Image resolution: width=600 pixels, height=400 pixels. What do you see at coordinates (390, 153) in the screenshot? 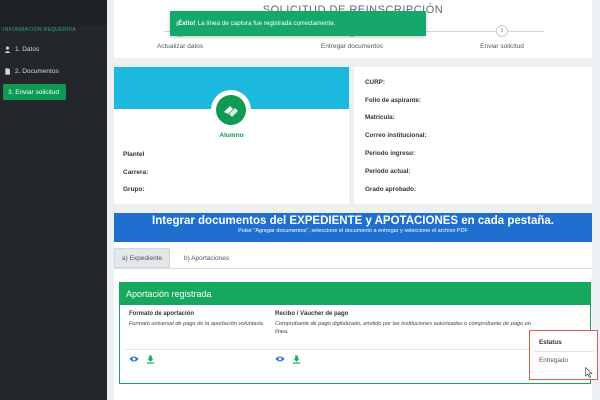
I see `field-periodo-ingreso: Periodo ingreso:` at bounding box center [390, 153].